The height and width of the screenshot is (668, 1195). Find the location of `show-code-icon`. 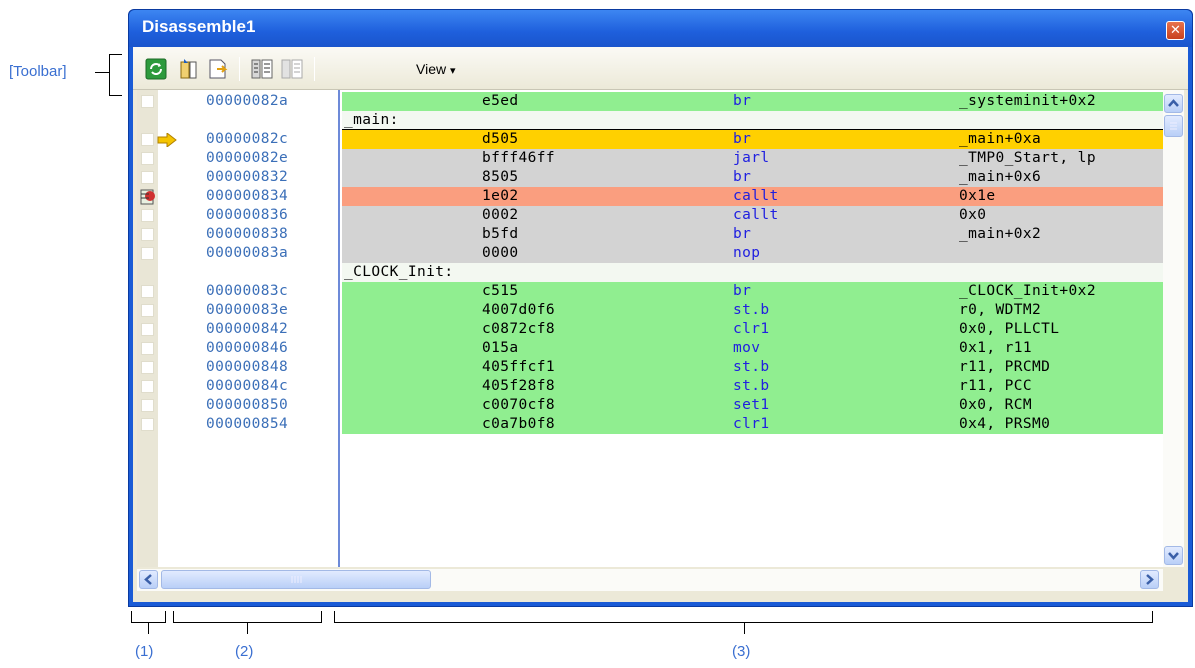

show-code-icon is located at coordinates (262, 69).